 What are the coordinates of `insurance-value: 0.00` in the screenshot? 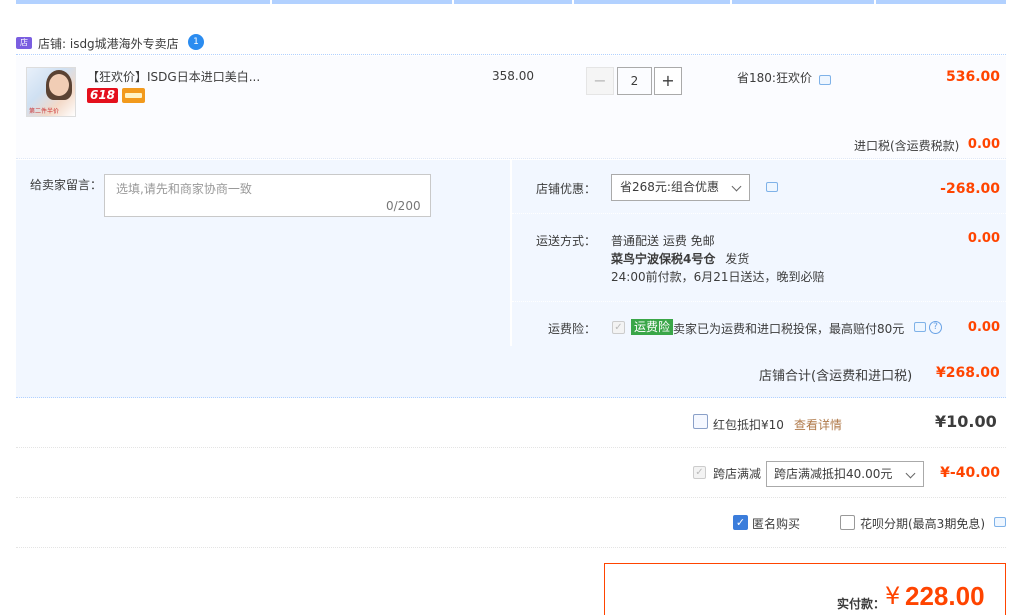 It's located at (983, 327).